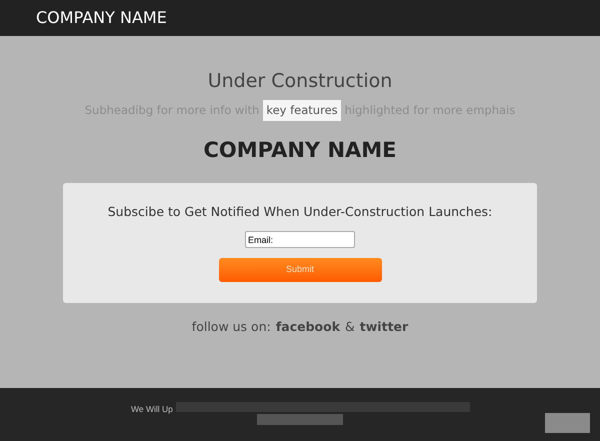 The height and width of the screenshot is (441, 600). What do you see at coordinates (231, 327) in the screenshot?
I see `follow-label: follow us on:` at bounding box center [231, 327].